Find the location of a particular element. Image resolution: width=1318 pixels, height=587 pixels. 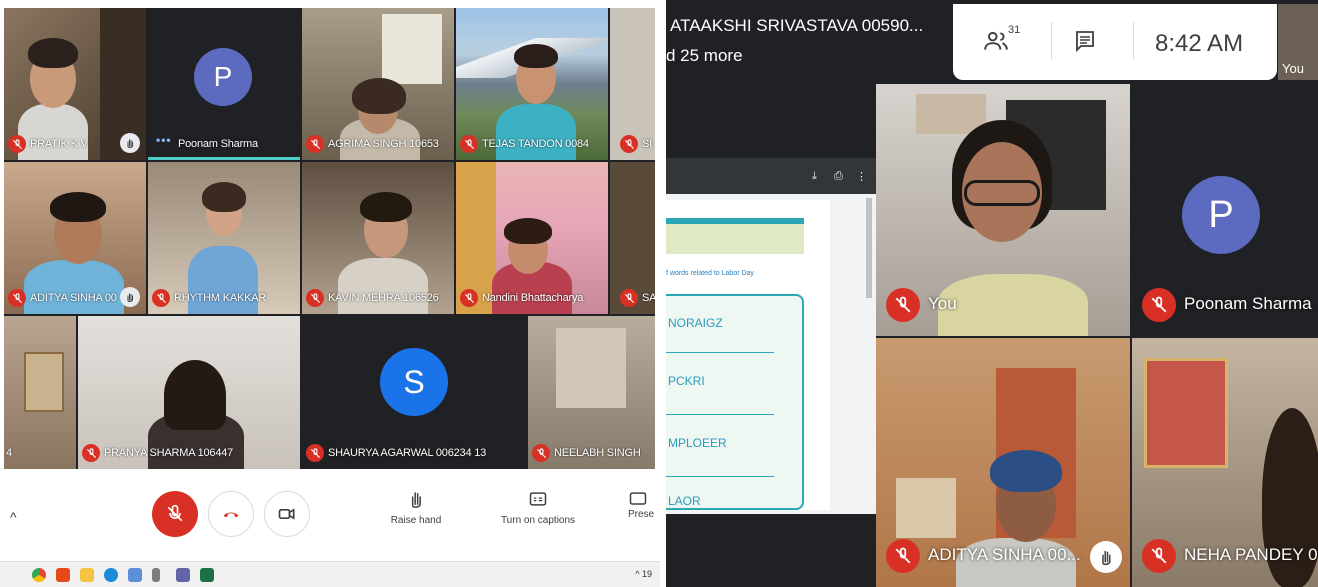

present-button: Prese is located at coordinates (644, 504).